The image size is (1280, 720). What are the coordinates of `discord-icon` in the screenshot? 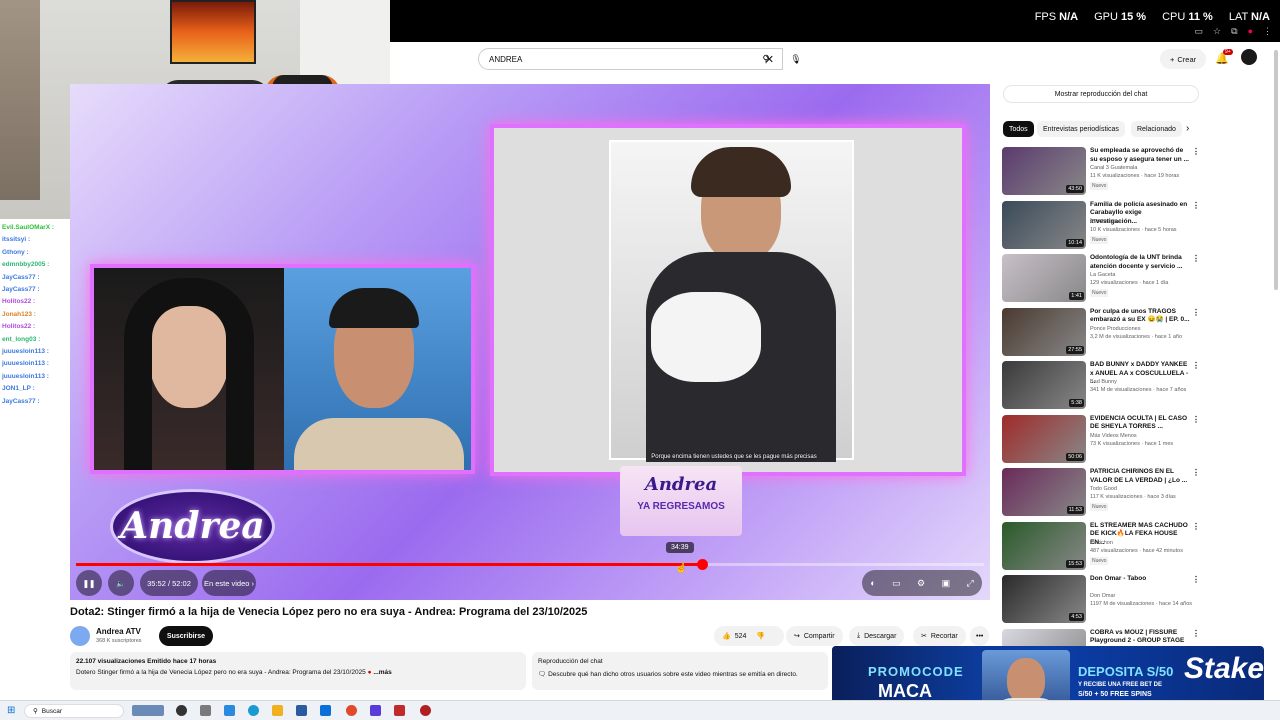 It's located at (375, 710).